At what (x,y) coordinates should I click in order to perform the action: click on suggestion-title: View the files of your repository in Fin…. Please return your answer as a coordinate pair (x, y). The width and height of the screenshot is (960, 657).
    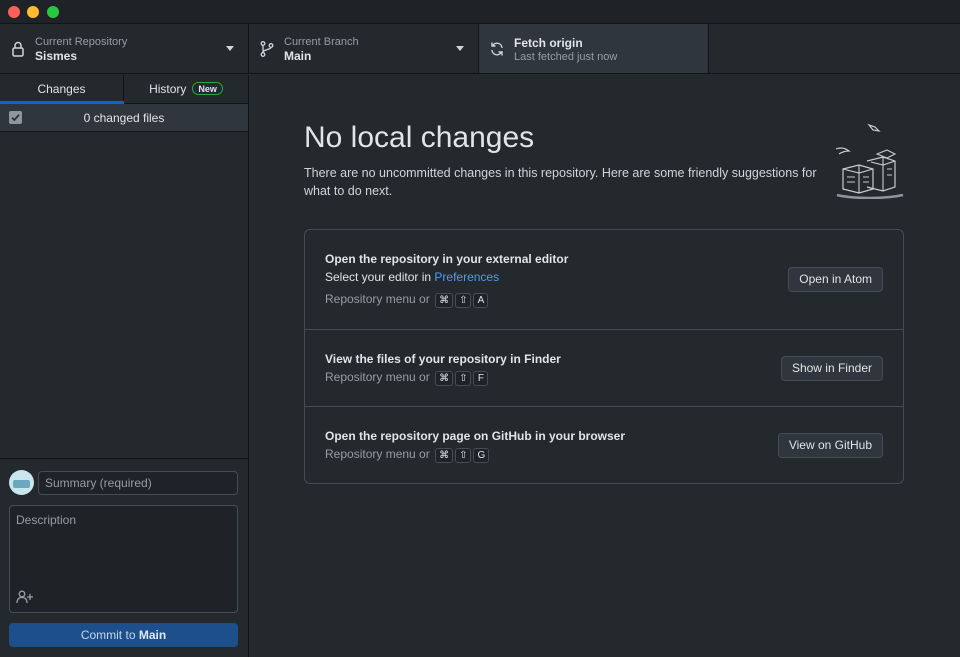
    Looking at the image, I should click on (443, 359).